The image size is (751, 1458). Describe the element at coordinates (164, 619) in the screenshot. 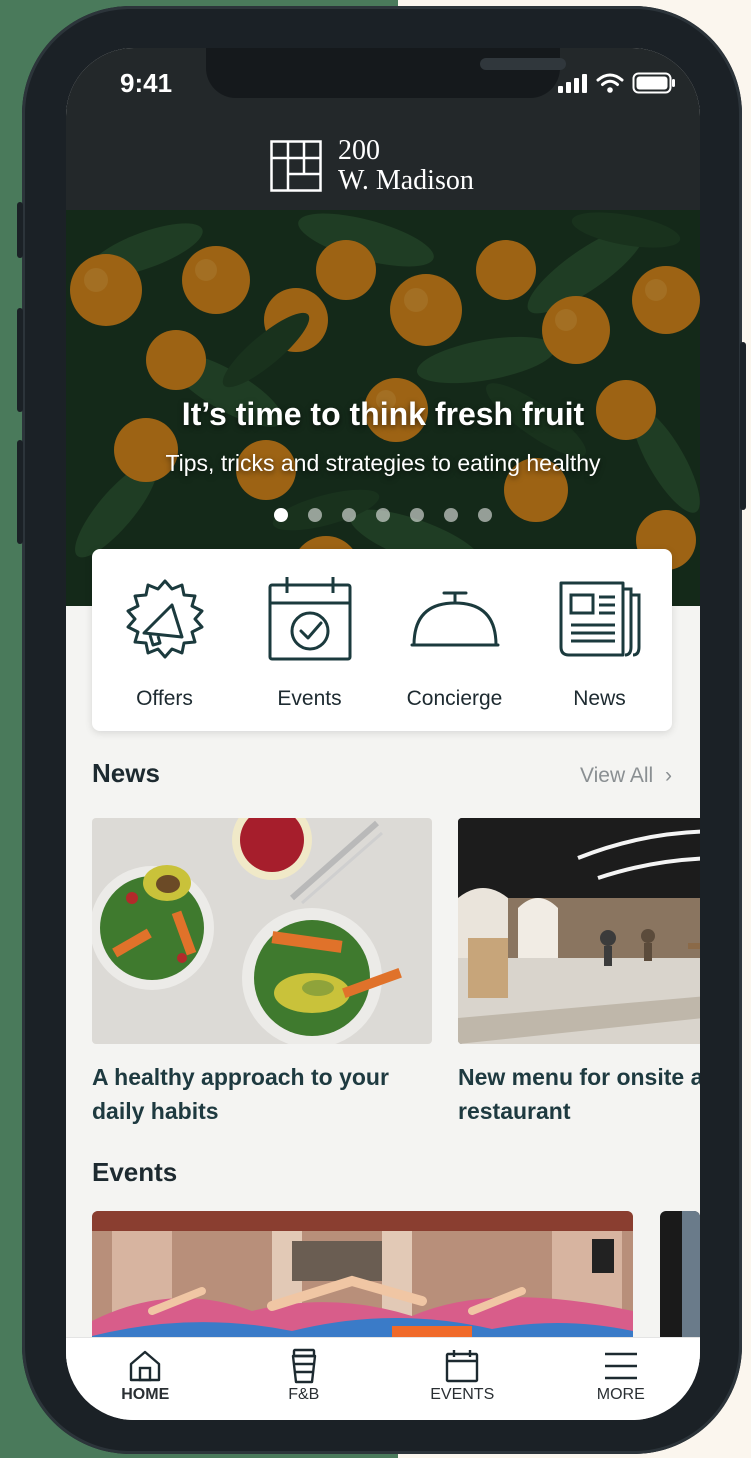

I see `megaphone-badge-icon` at that location.